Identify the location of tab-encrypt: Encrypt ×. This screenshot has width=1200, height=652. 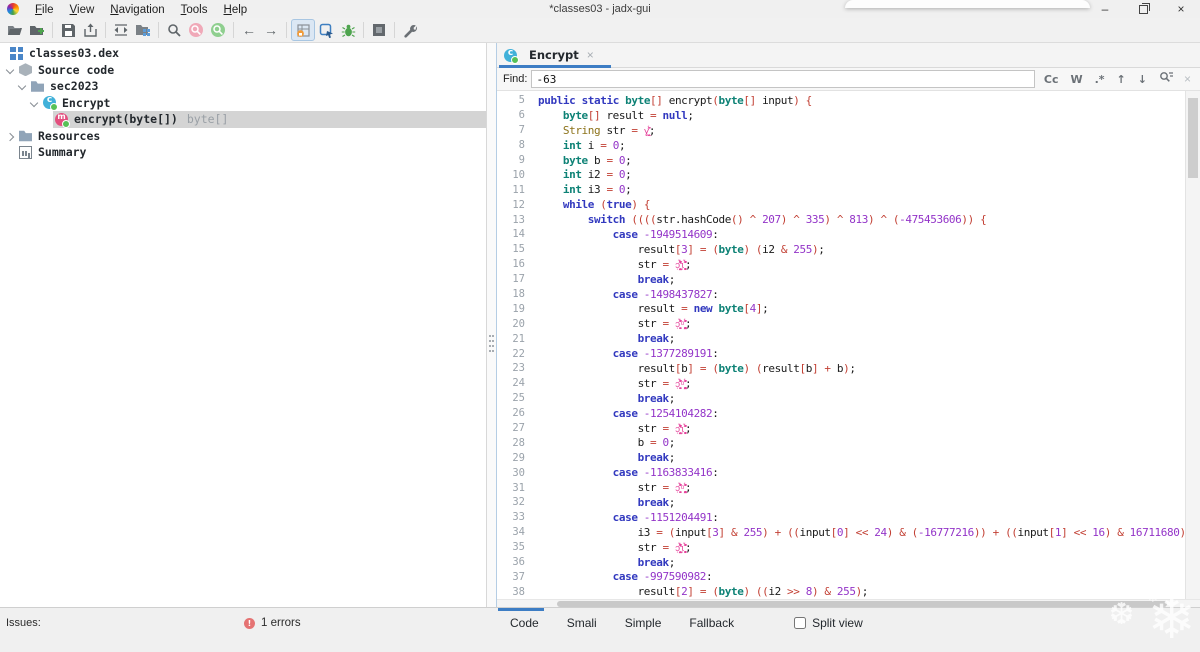
(550, 55).